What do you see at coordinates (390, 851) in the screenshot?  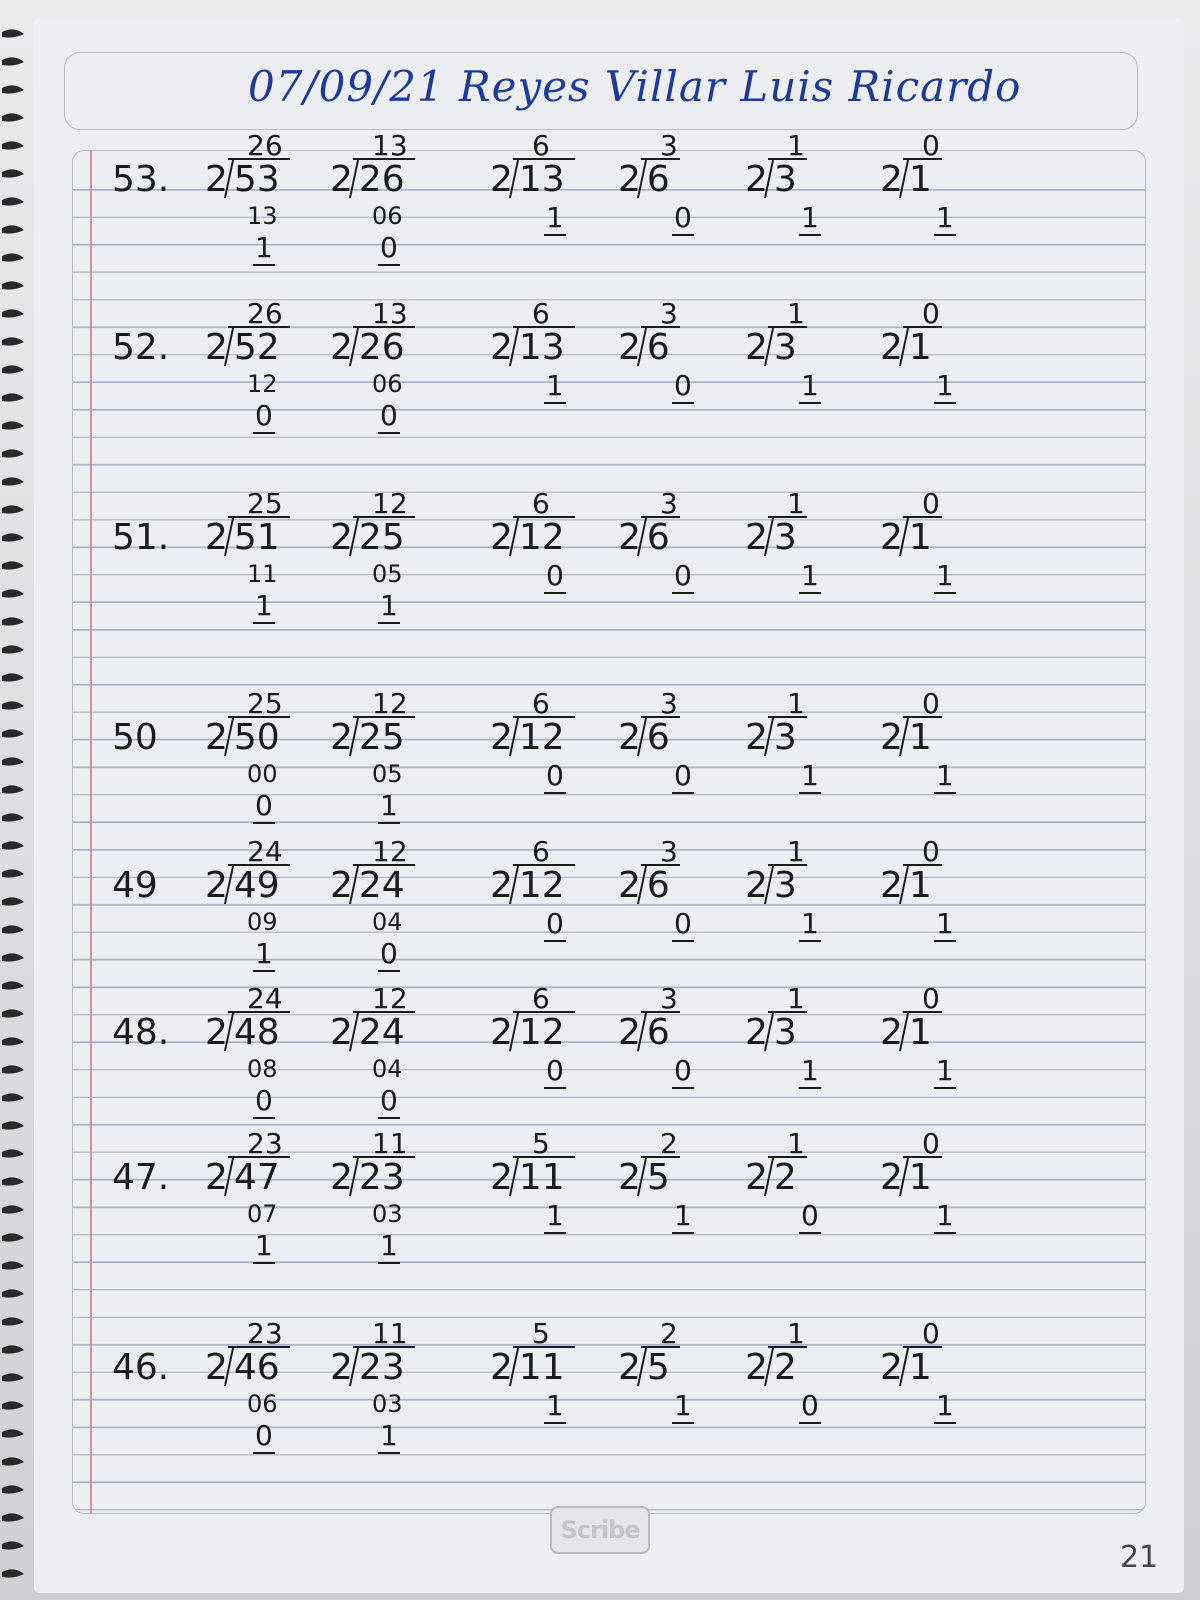 I see `quotient: 12` at bounding box center [390, 851].